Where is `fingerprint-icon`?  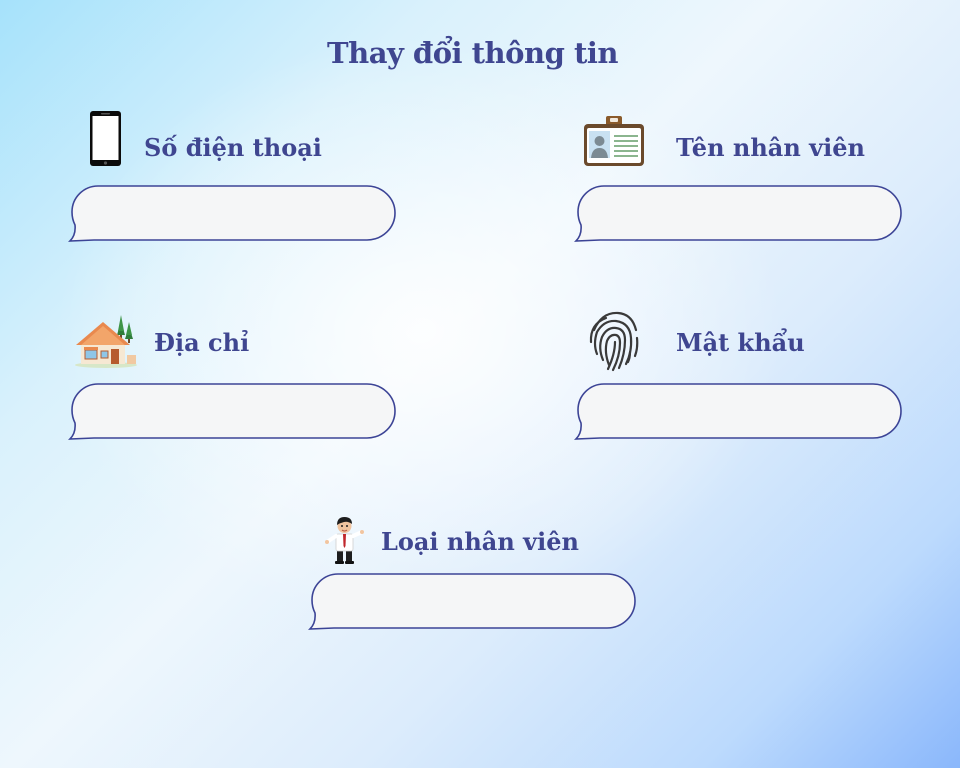
fingerprint-icon is located at coordinates (614, 340).